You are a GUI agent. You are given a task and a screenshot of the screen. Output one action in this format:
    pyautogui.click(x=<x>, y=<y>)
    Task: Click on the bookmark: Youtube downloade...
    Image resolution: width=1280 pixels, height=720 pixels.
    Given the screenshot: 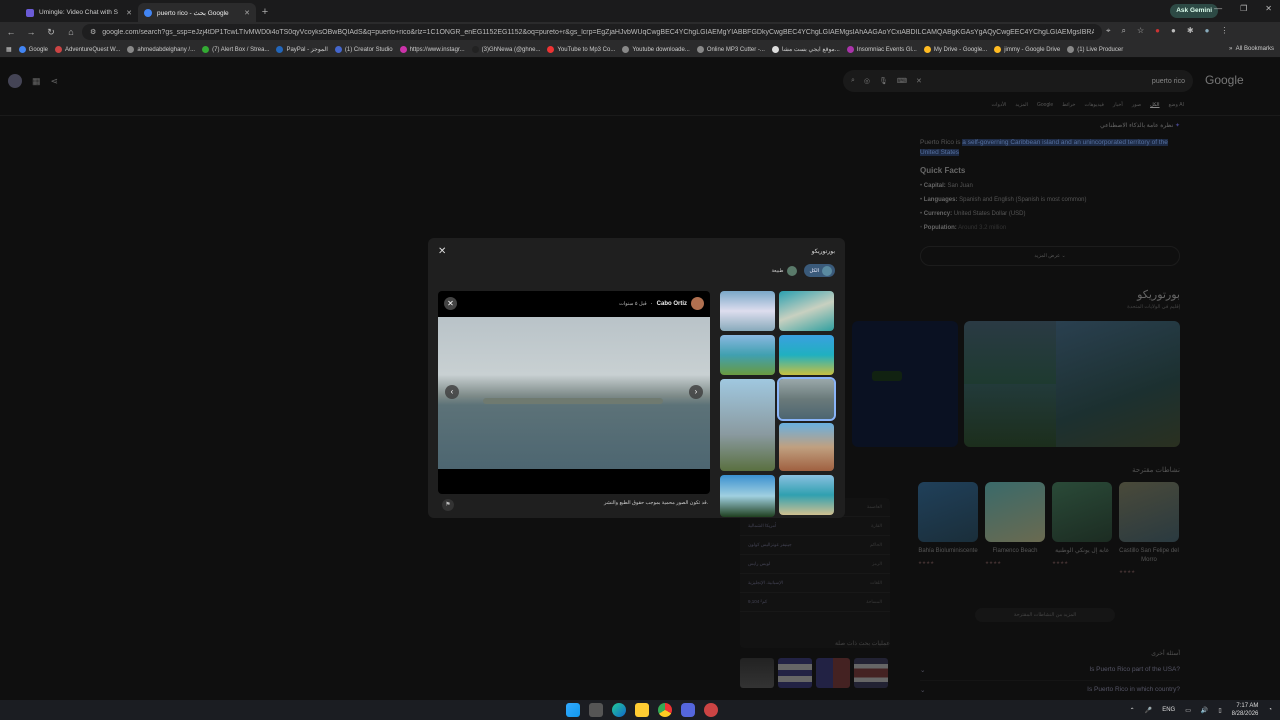 What is the action you would take?
    pyautogui.click(x=656, y=49)
    